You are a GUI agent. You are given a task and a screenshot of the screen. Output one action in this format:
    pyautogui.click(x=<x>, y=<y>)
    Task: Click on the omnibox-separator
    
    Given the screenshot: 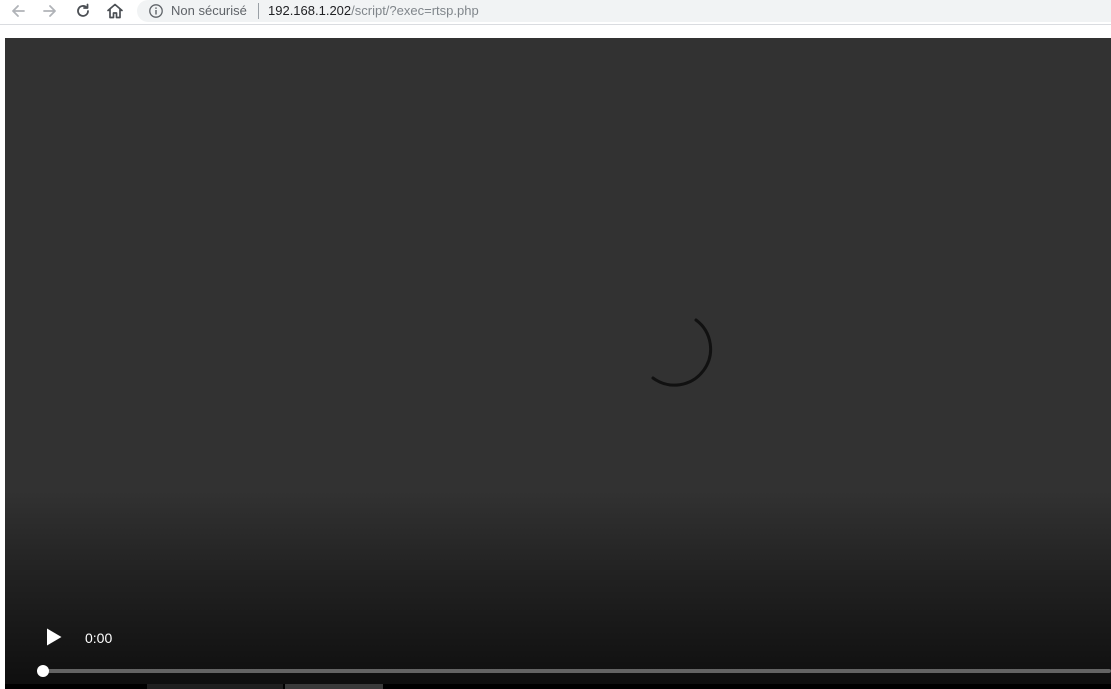 What is the action you would take?
    pyautogui.click(x=258, y=11)
    